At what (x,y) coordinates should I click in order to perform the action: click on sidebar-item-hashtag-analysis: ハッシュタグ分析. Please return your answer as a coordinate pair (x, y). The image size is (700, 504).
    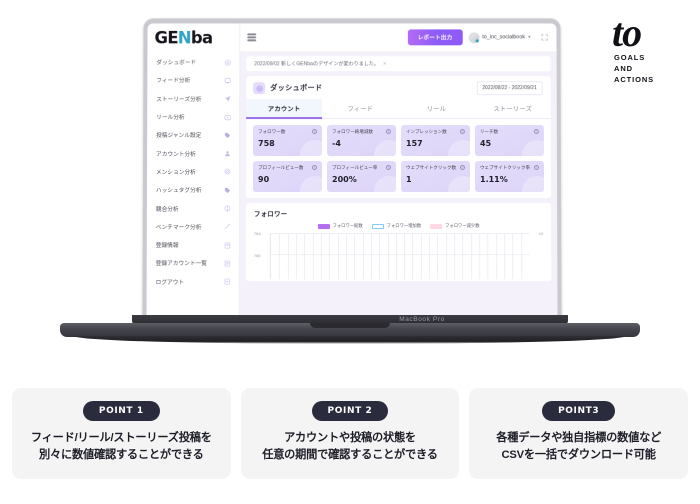
    Looking at the image, I should click on (193, 190).